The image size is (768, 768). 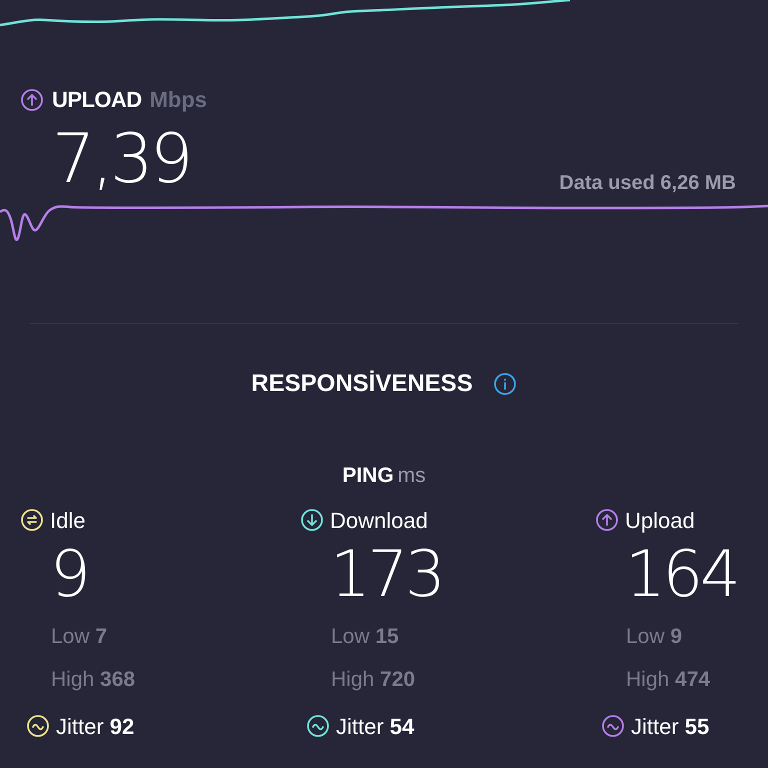 What do you see at coordinates (412, 476) in the screenshot?
I see `ping-unit: ms` at bounding box center [412, 476].